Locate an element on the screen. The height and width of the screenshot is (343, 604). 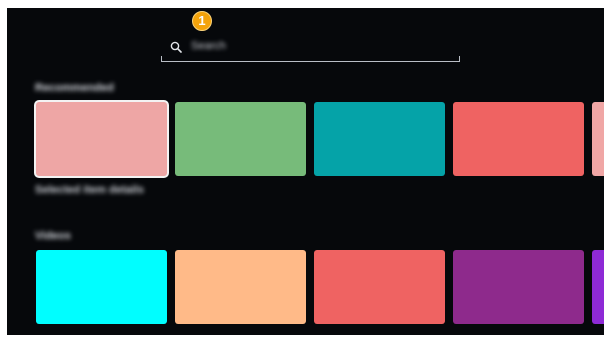
search-placeholder: Search is located at coordinates (208, 46).